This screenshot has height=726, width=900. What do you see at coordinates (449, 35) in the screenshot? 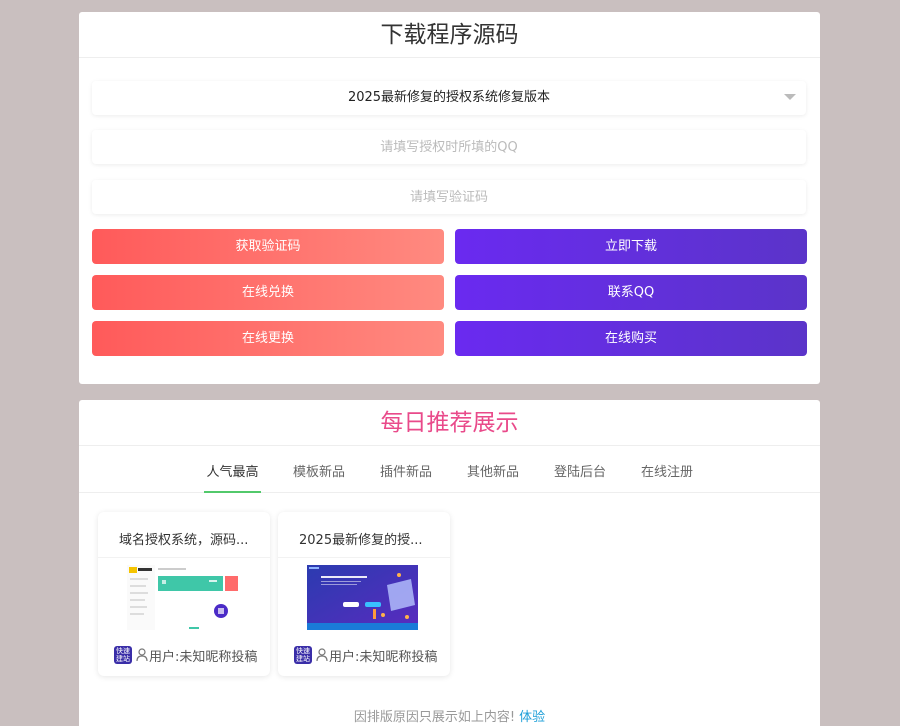
I see `download-title: 下载程序源码` at bounding box center [449, 35].